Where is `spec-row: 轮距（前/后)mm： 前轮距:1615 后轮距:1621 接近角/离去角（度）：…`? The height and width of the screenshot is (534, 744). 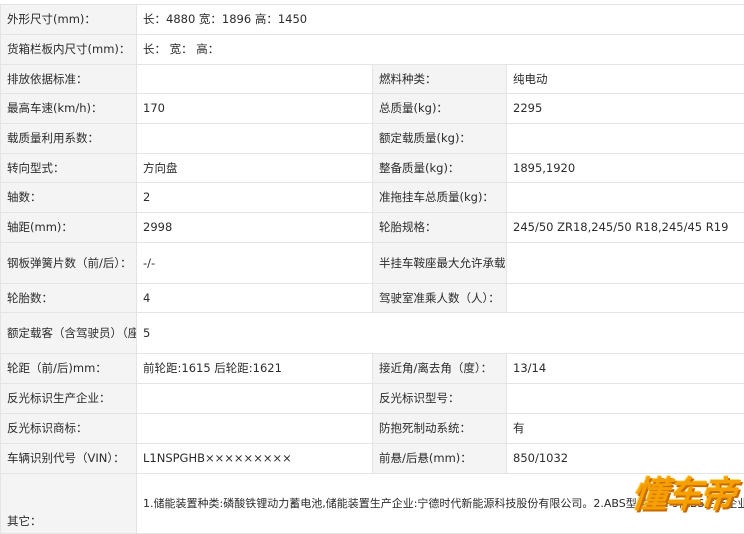
spec-row: 轮距（前/后)mm： 前轮距:1615 后轮距:1621 接近角/离去角（度）：… is located at coordinates (372, 369).